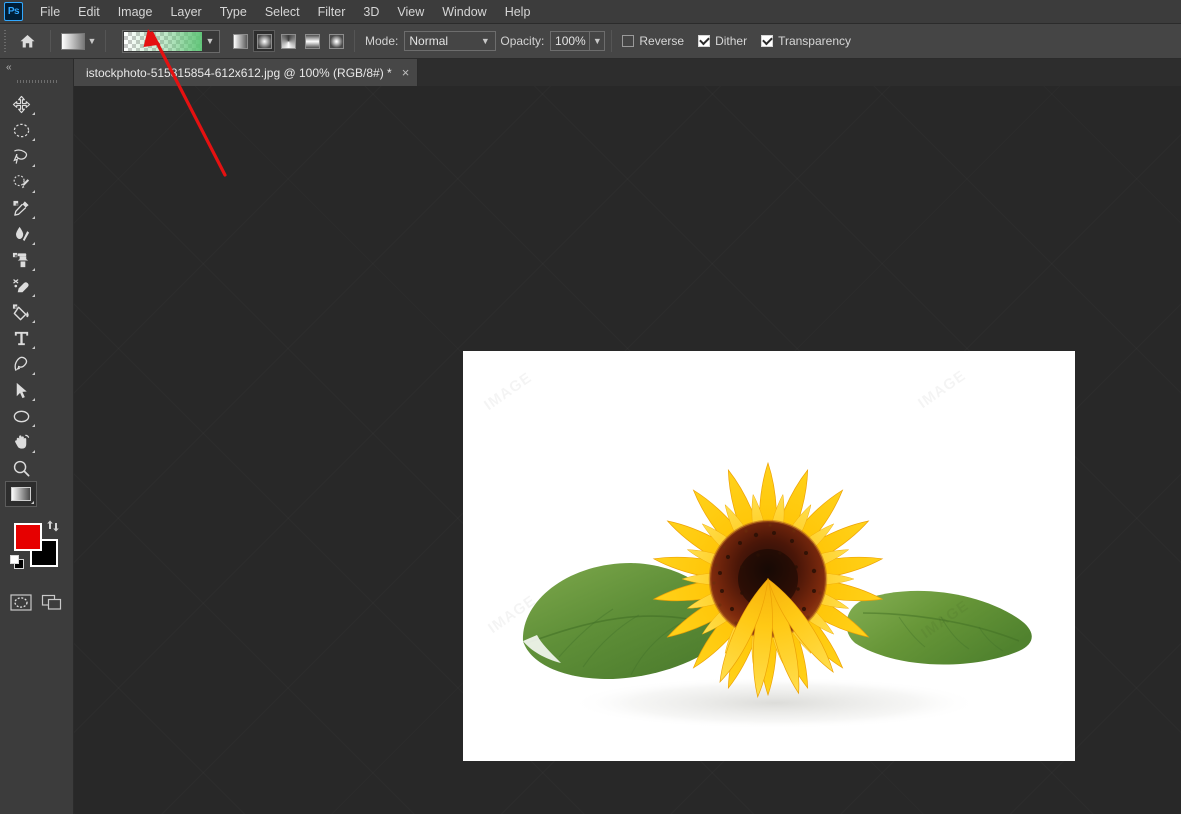 The width and height of the screenshot is (1181, 814). What do you see at coordinates (33, 243) in the screenshot?
I see `healing-brush-corner` at bounding box center [33, 243].